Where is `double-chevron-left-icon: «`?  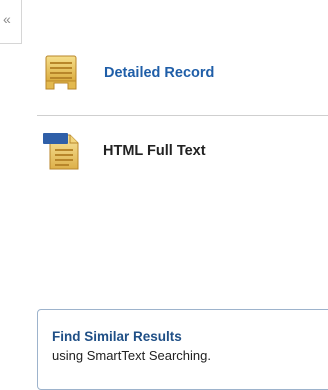 double-chevron-left-icon: « is located at coordinates (7, 19).